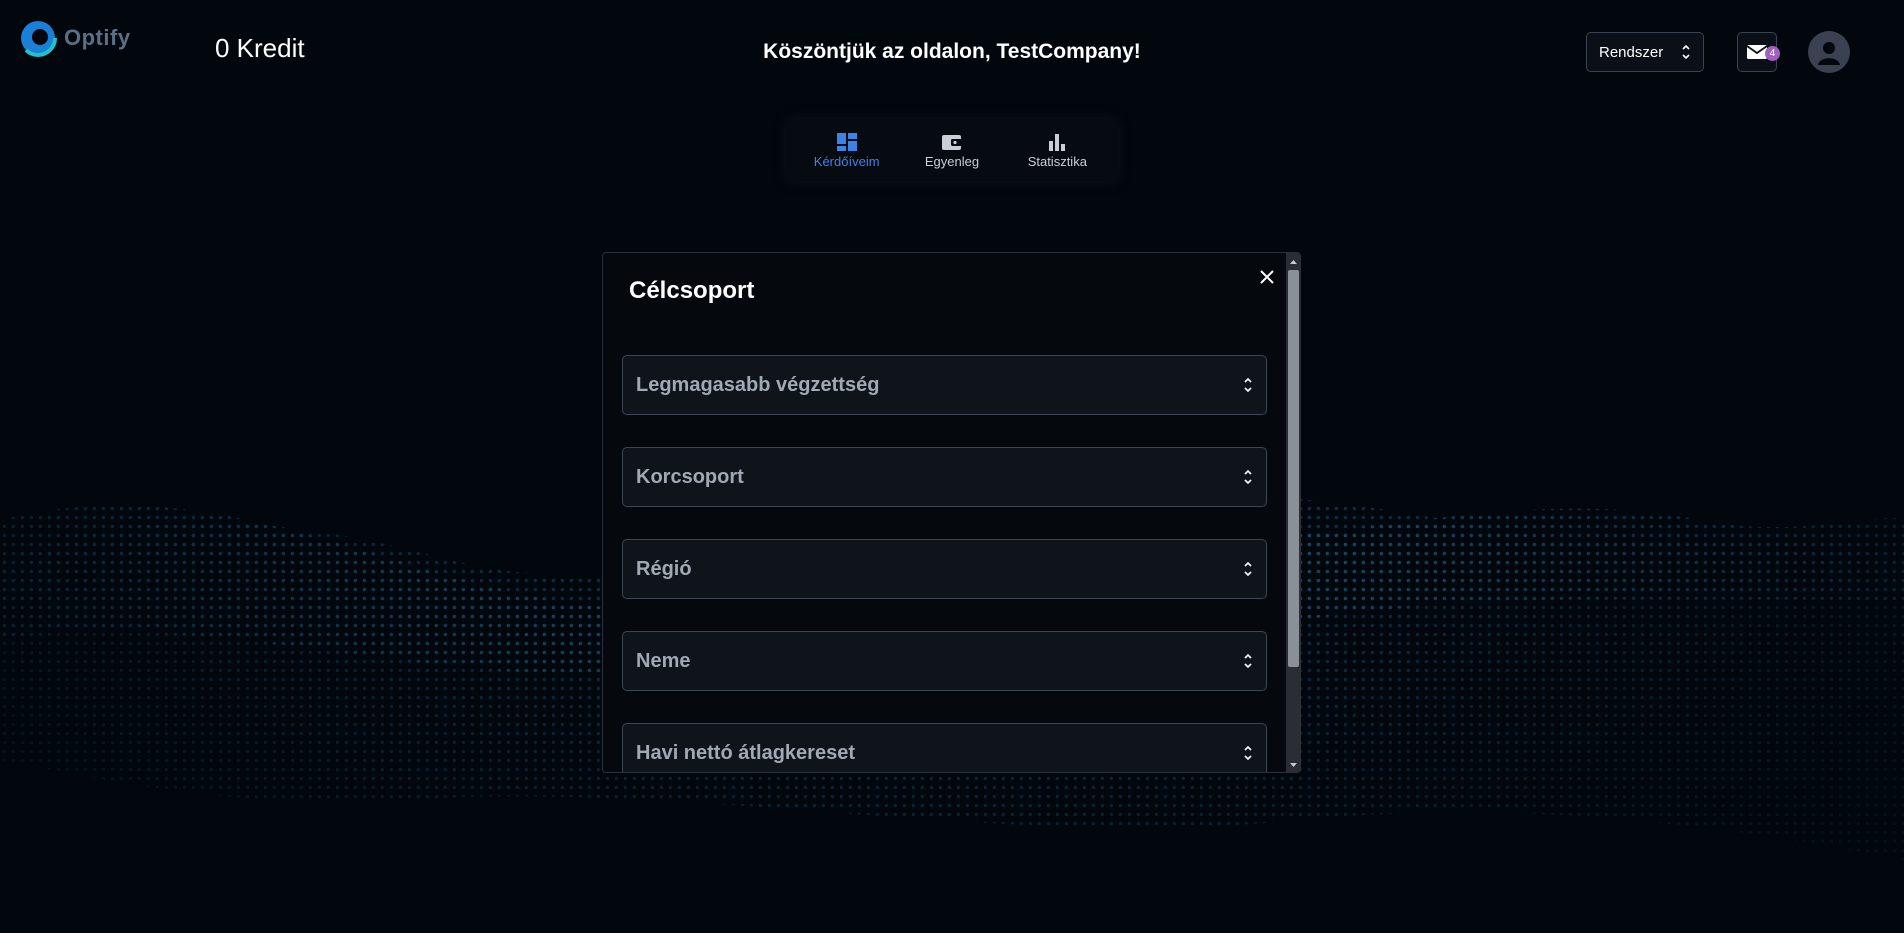 This screenshot has height=933, width=1904. Describe the element at coordinates (944, 477) in the screenshot. I see `age-group-select: Korcsoport` at that location.